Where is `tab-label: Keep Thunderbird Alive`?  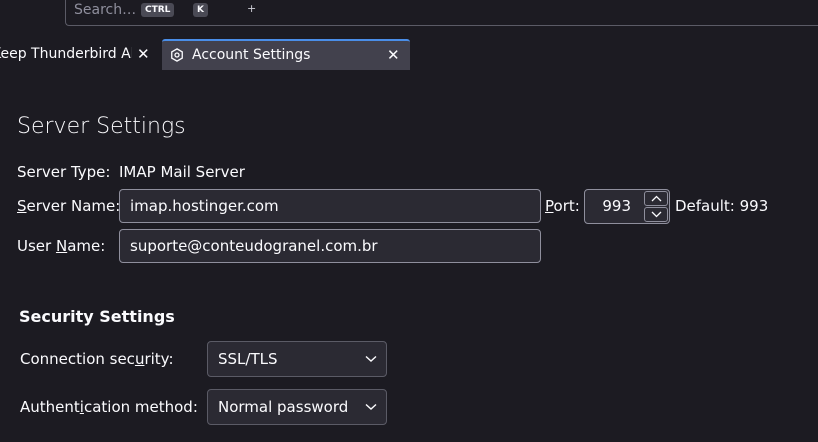 tab-label: Keep Thunderbird Alive is located at coordinates (66, 54).